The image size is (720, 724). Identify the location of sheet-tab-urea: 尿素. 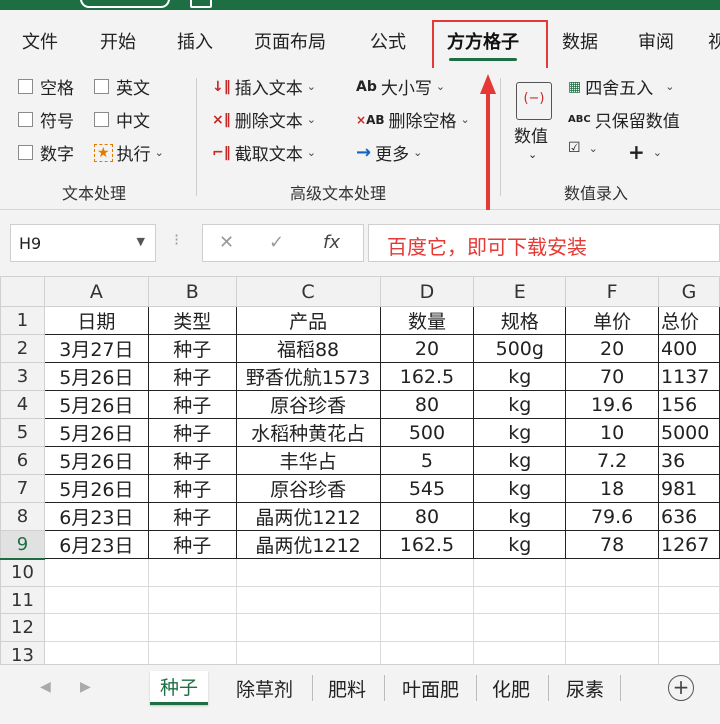
(585, 688).